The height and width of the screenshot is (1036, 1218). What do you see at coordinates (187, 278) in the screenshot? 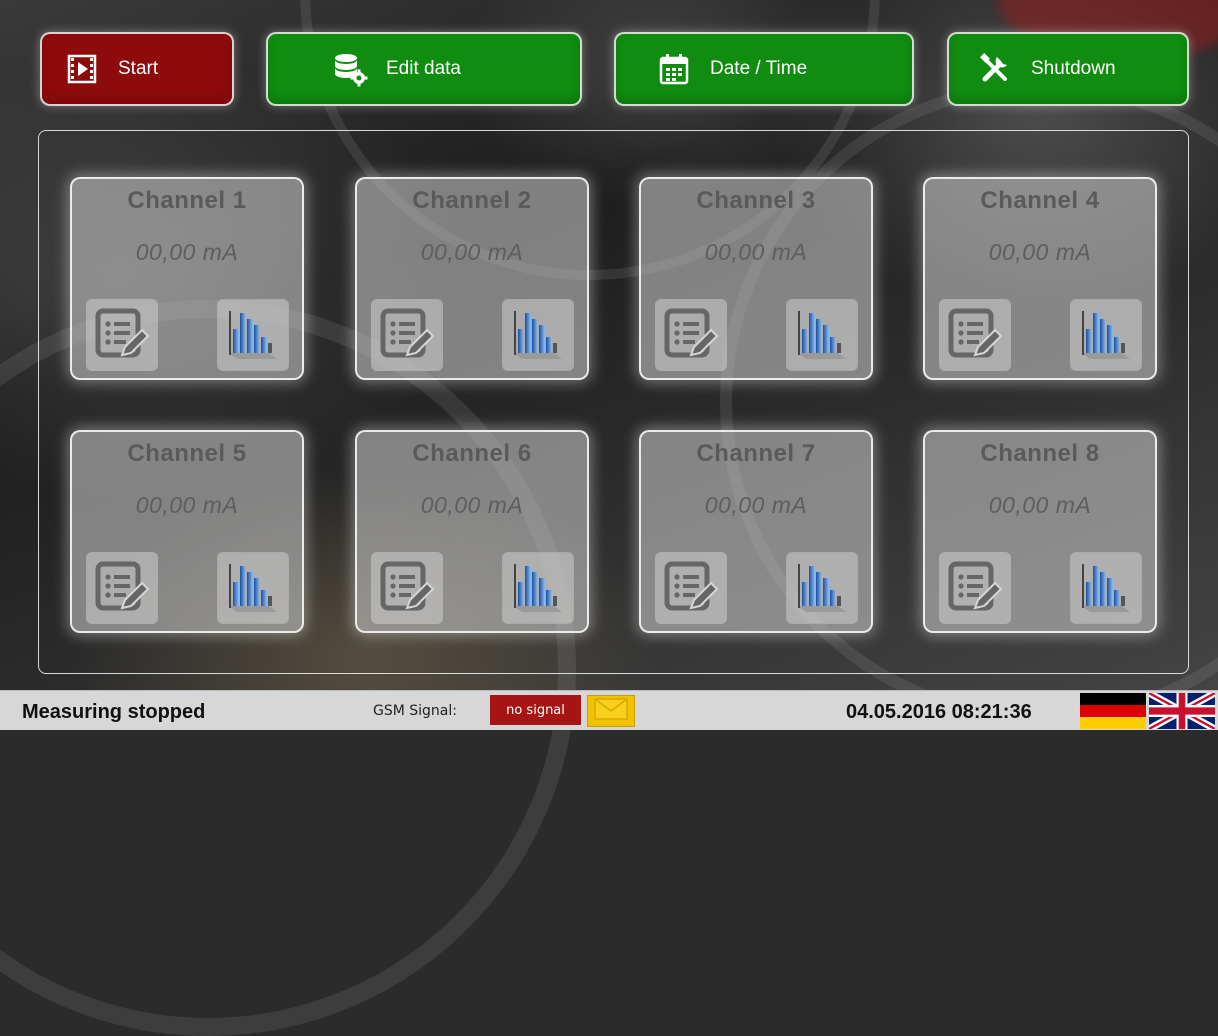
I see `channel-card-1: Channel 1 00,00 mA` at bounding box center [187, 278].